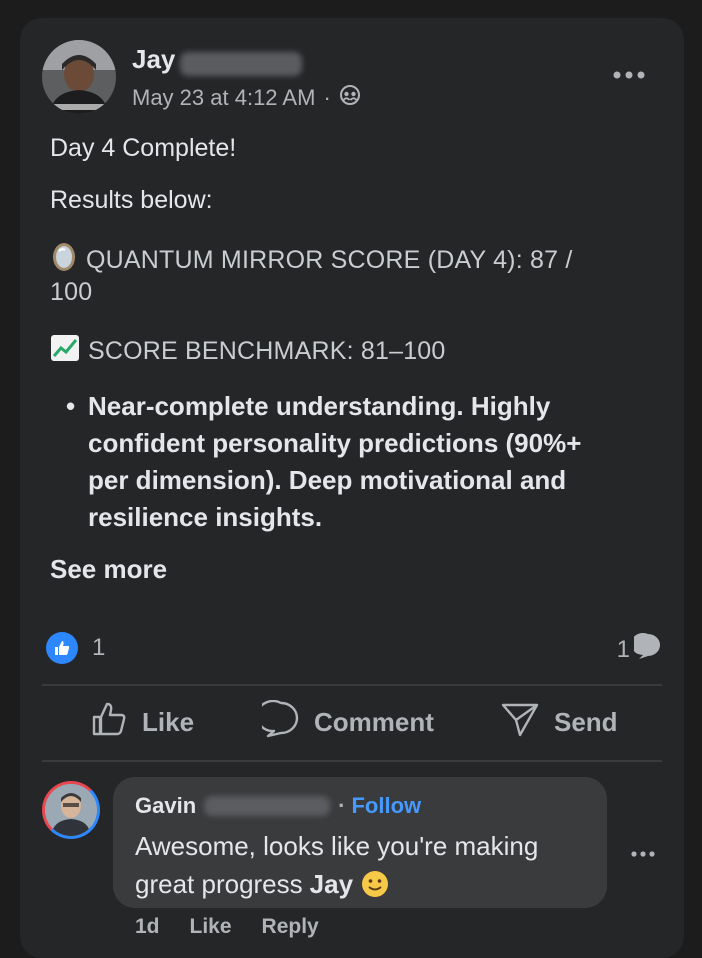 The height and width of the screenshot is (958, 702). Describe the element at coordinates (629, 73) in the screenshot. I see `post-more-options-icon` at that location.